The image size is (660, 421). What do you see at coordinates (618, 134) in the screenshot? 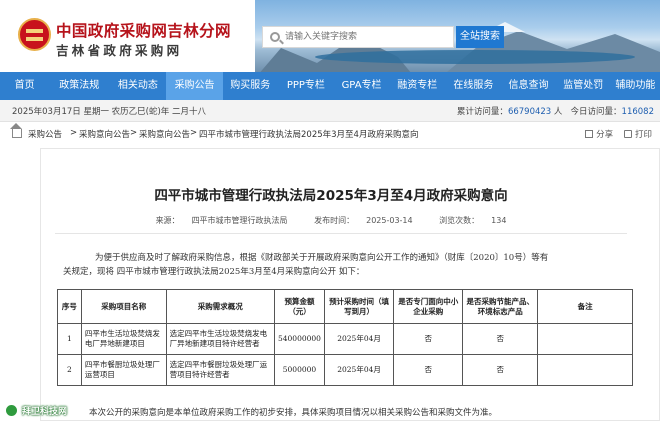
I see `article-tools: 分享 打印` at bounding box center [618, 134].